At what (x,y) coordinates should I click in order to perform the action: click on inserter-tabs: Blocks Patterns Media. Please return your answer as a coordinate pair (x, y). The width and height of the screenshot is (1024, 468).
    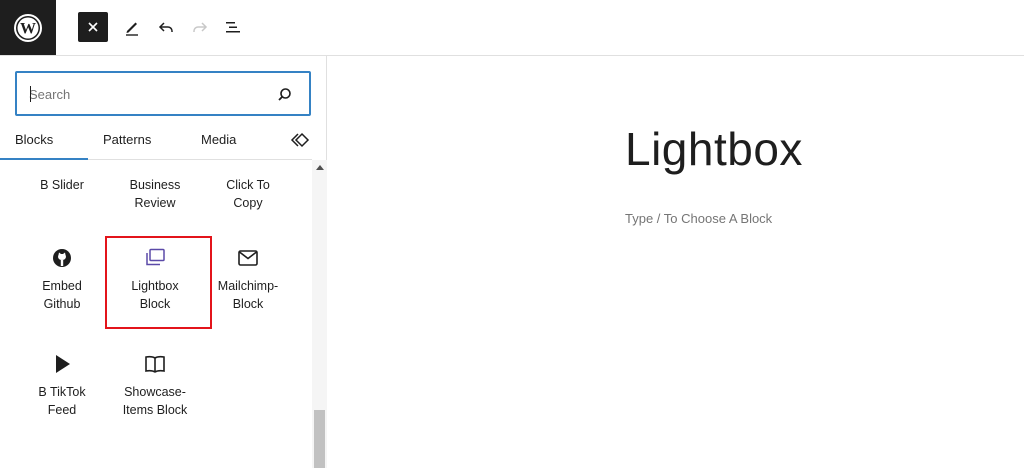
    Looking at the image, I should click on (163, 142).